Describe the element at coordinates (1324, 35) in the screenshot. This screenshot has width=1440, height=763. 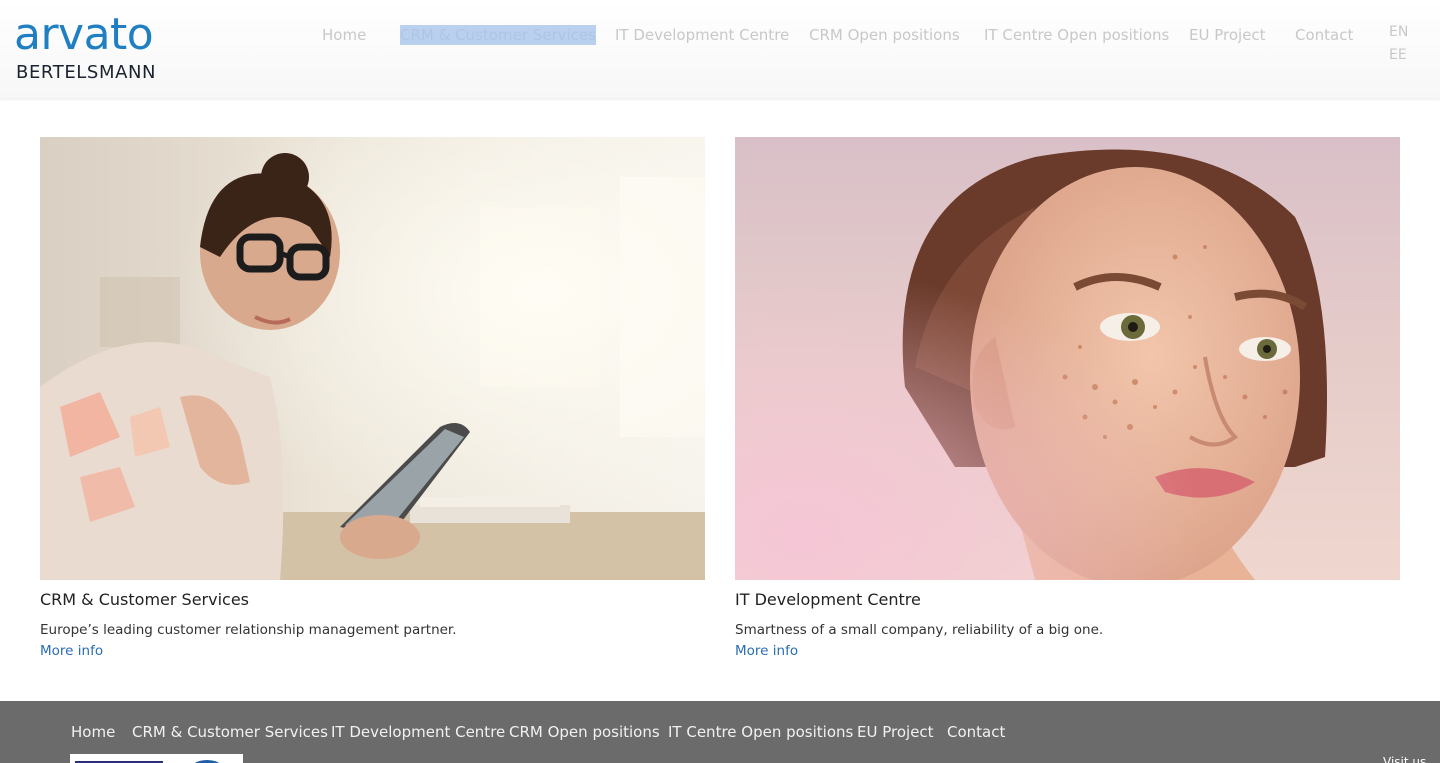
I see `nav-contact: Contact` at that location.